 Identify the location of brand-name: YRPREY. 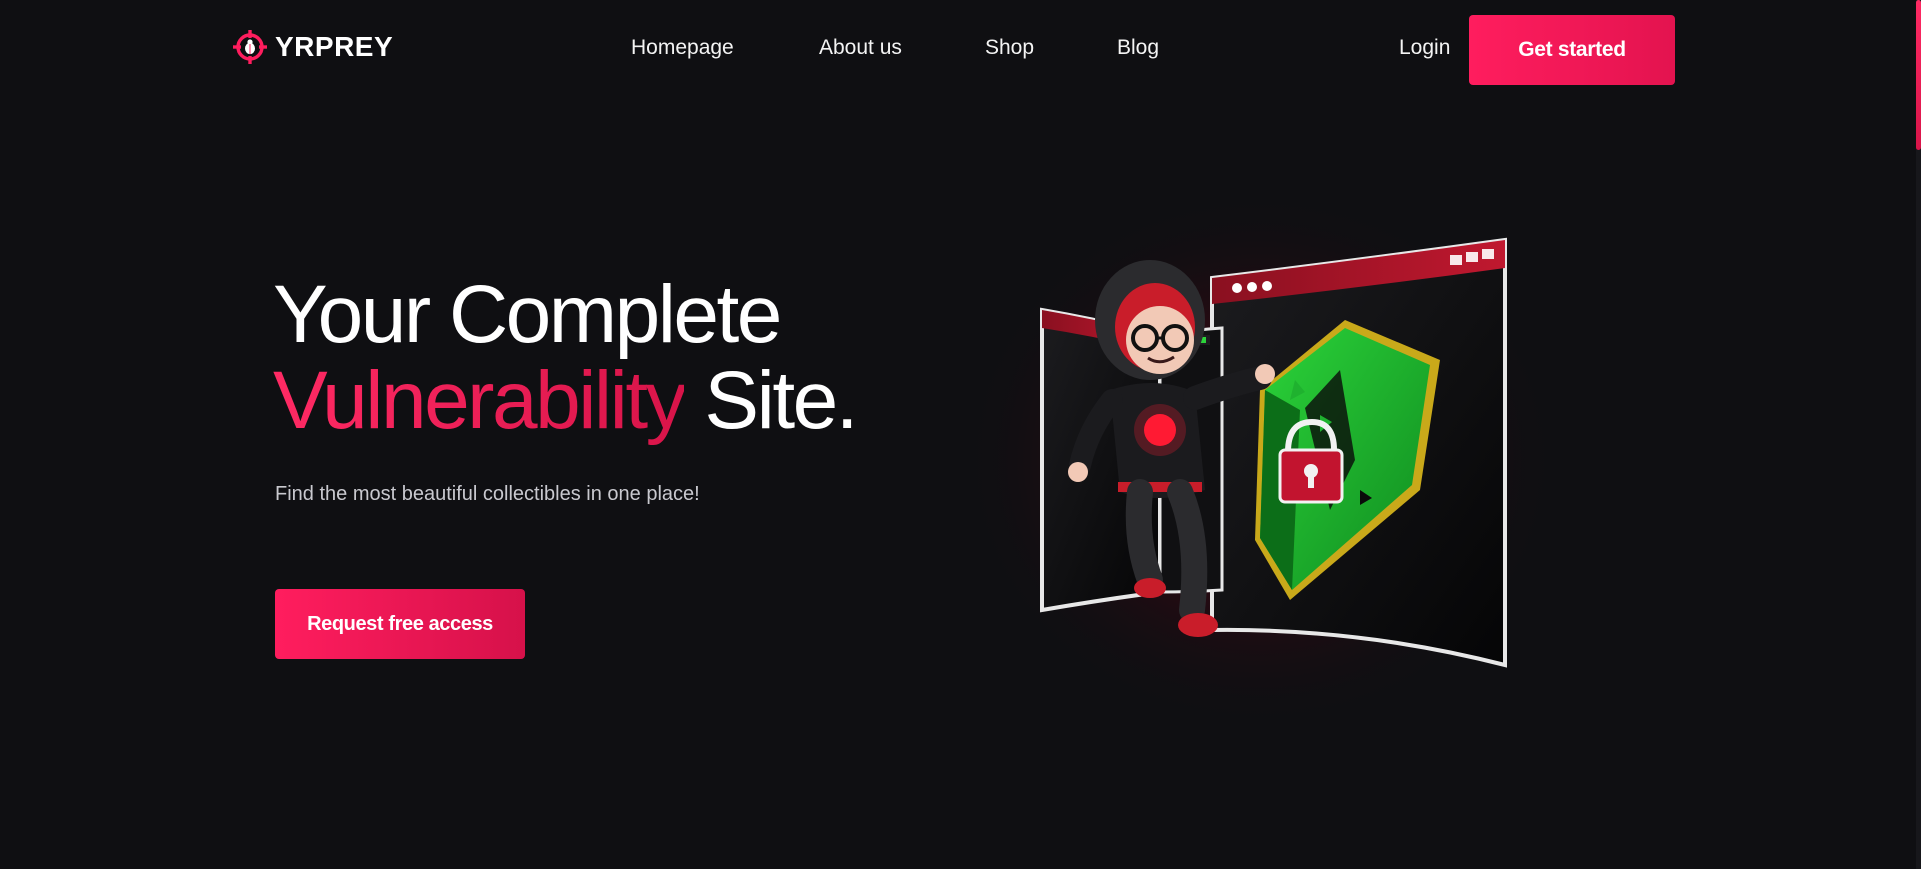
(334, 46).